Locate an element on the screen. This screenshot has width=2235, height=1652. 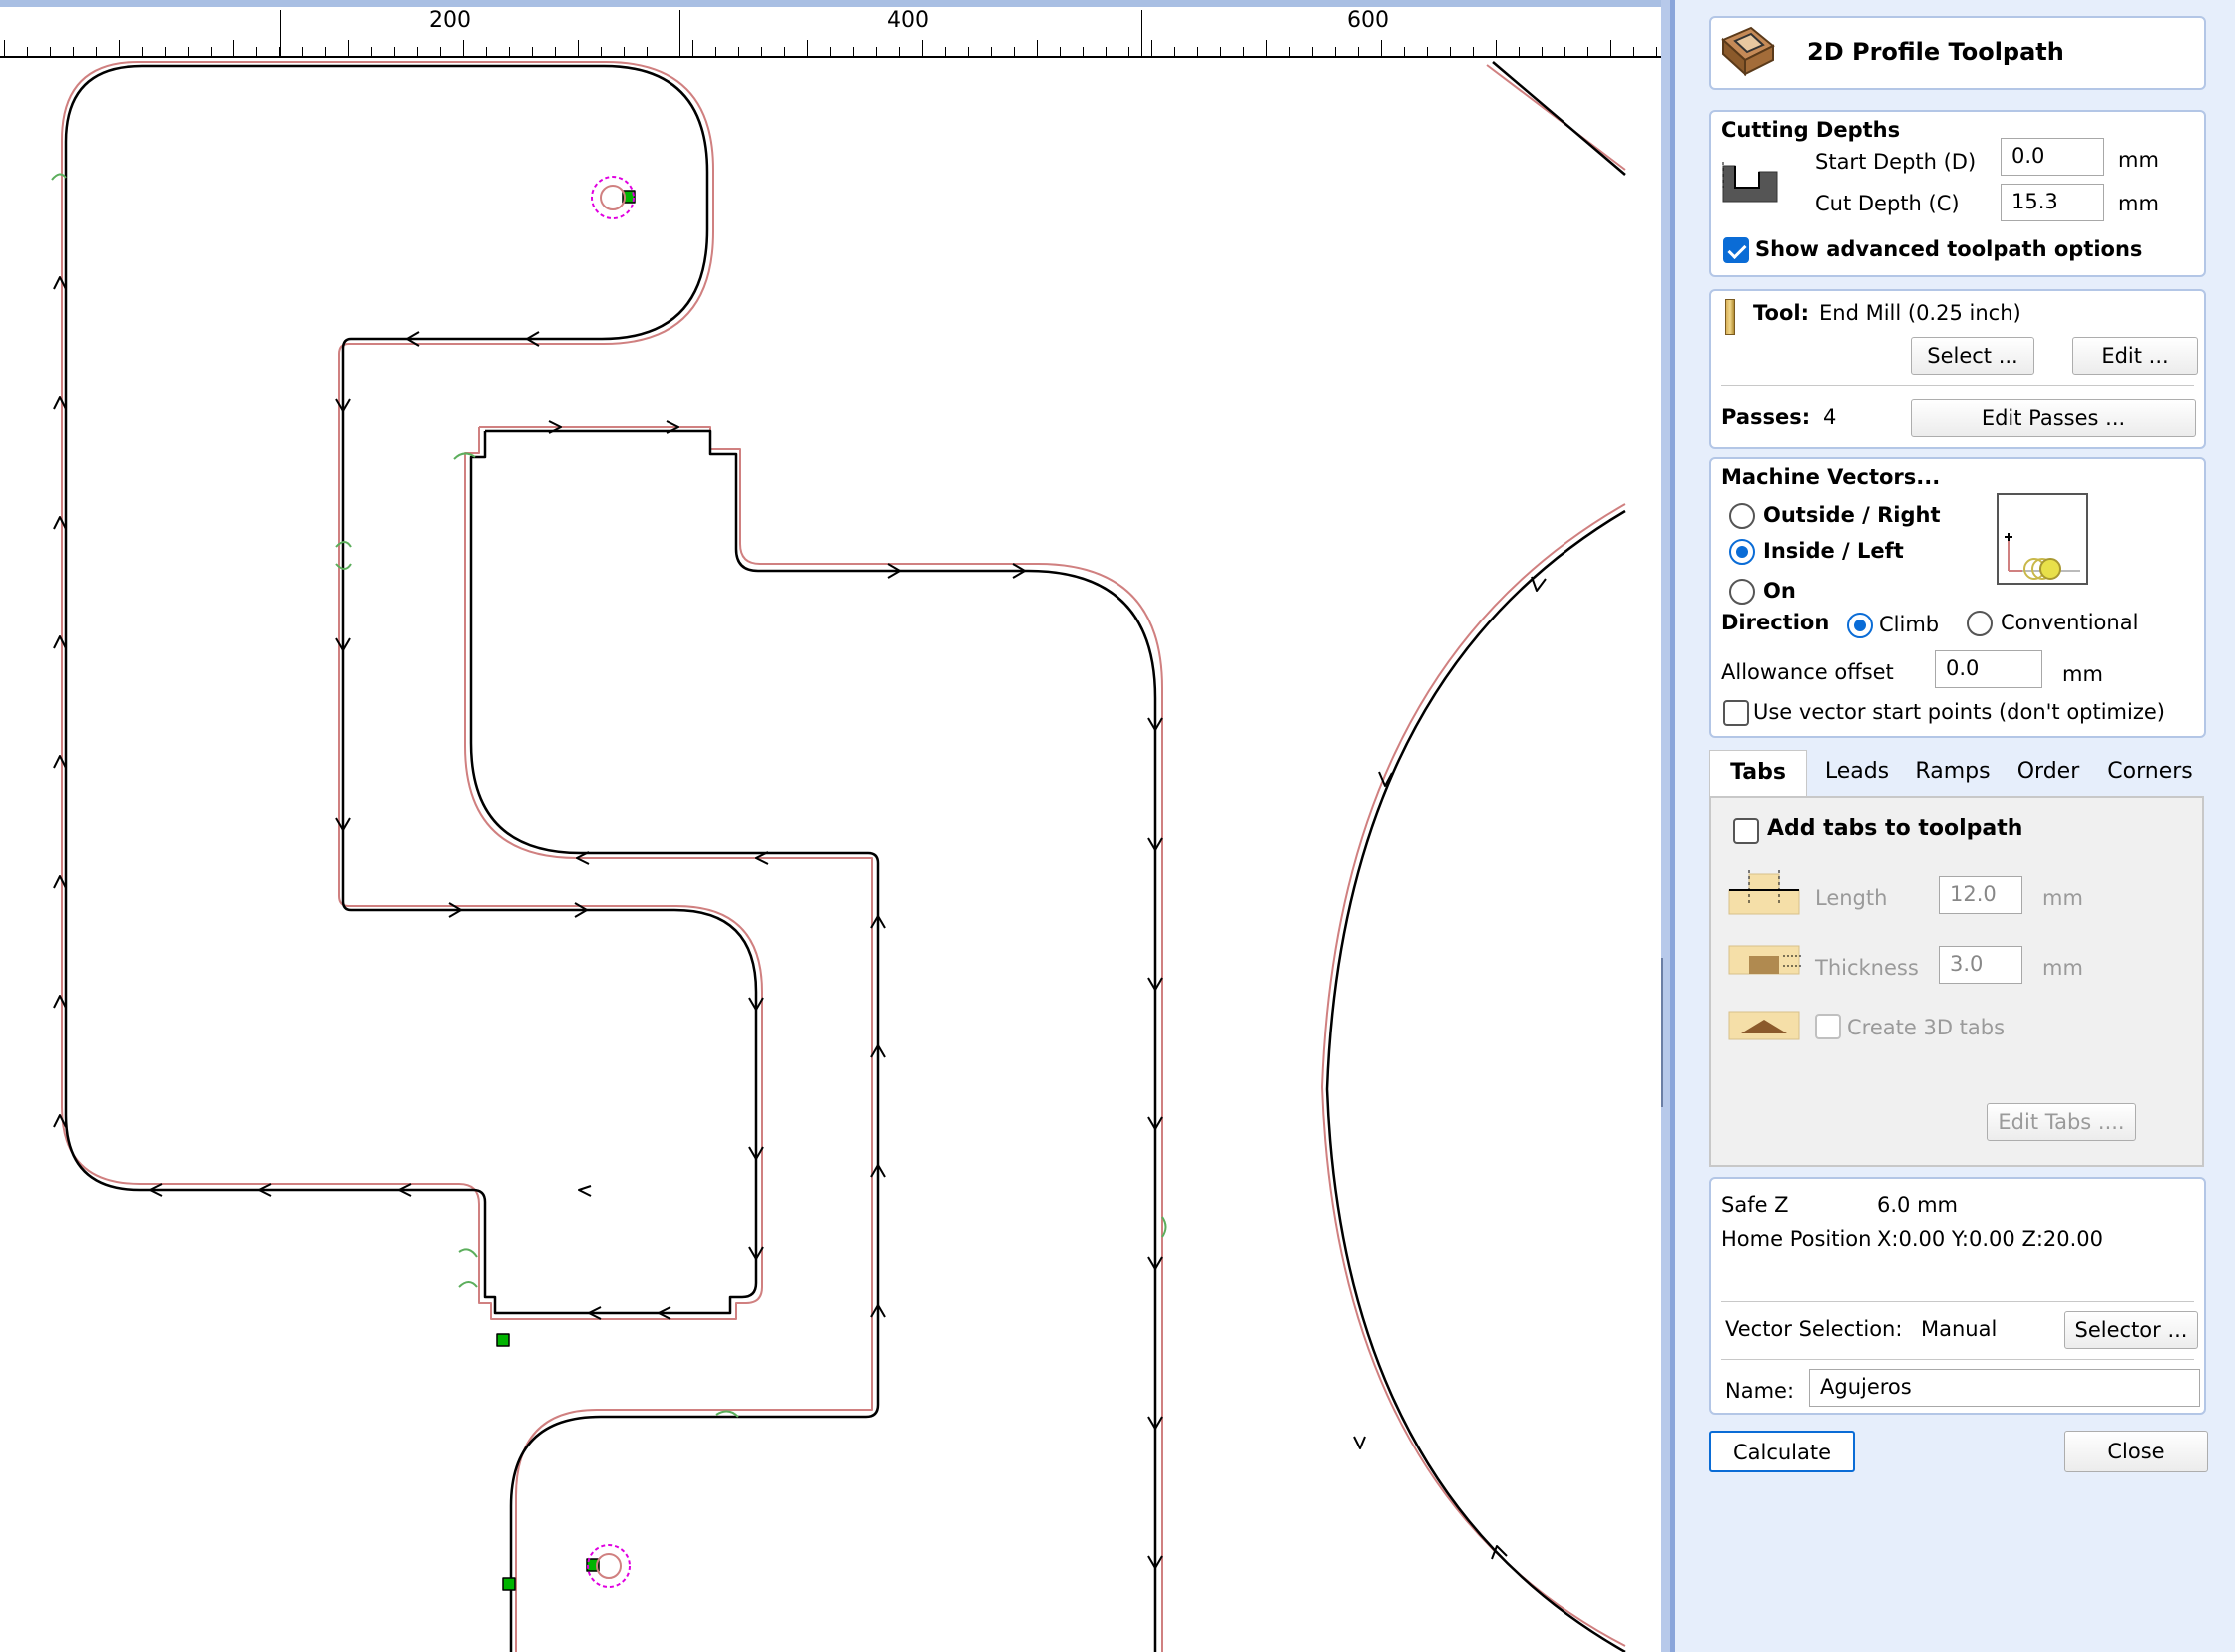
ruler-major-tick is located at coordinates (679, 33).